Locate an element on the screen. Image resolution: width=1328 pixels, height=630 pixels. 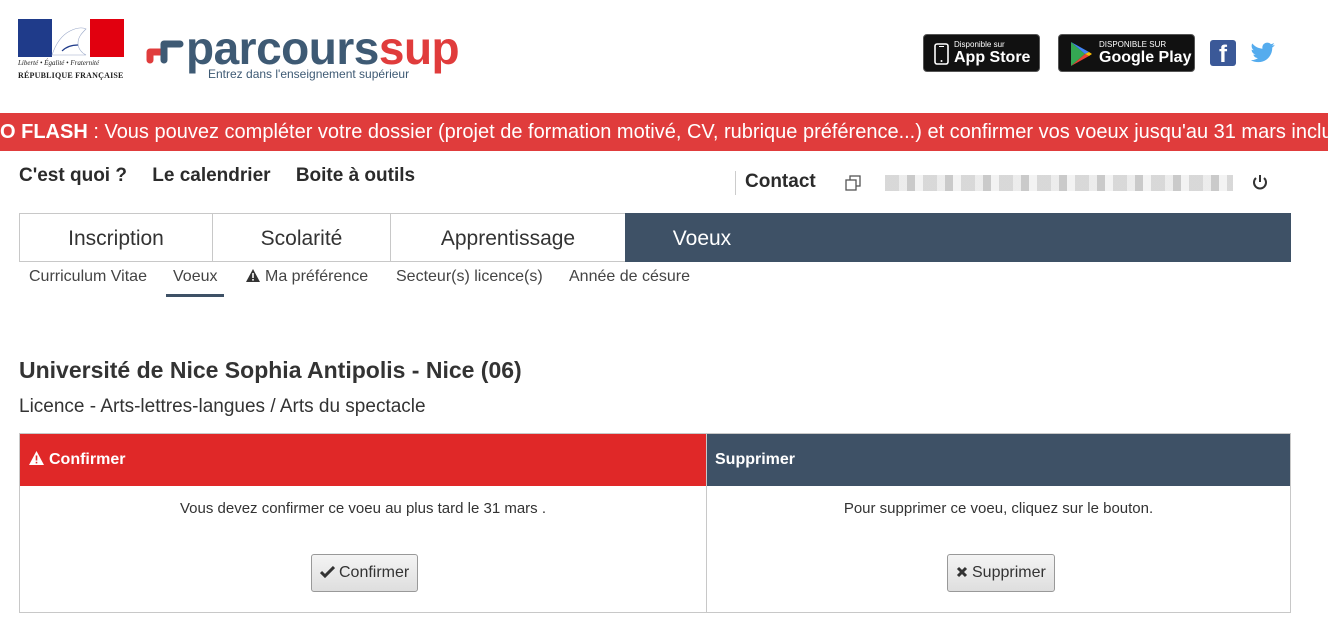
google-play-small-label: DISPONIBLE SUR is located at coordinates (1133, 44).